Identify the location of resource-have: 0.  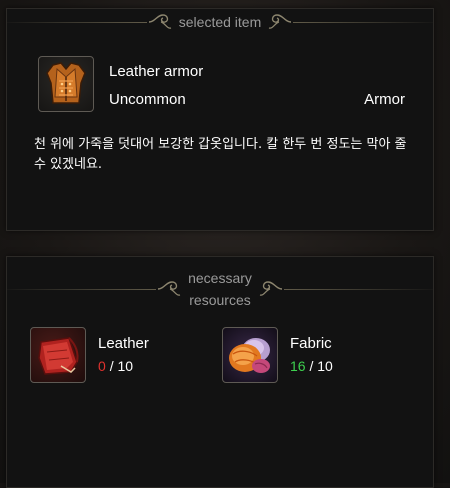
(102, 366).